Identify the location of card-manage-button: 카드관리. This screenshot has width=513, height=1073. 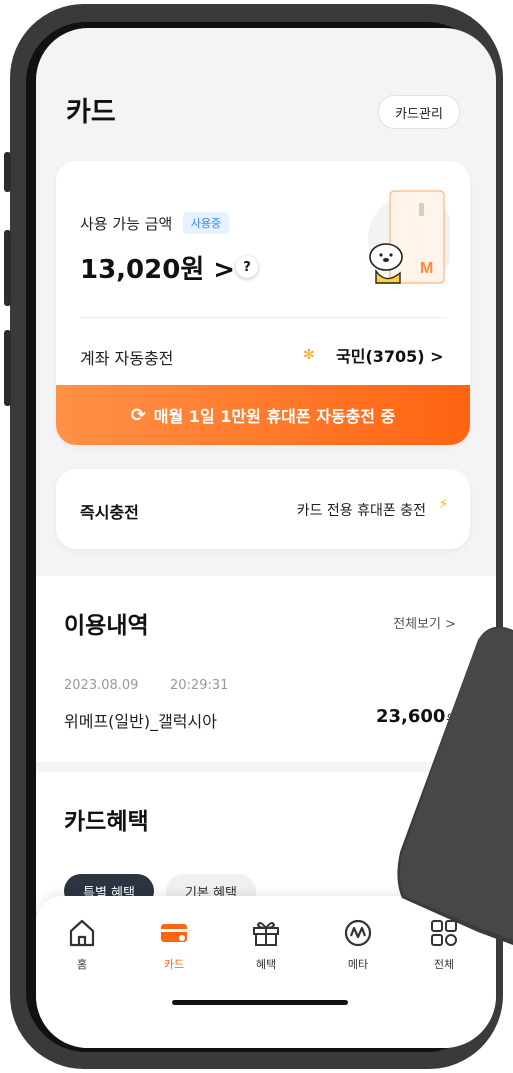
(419, 112).